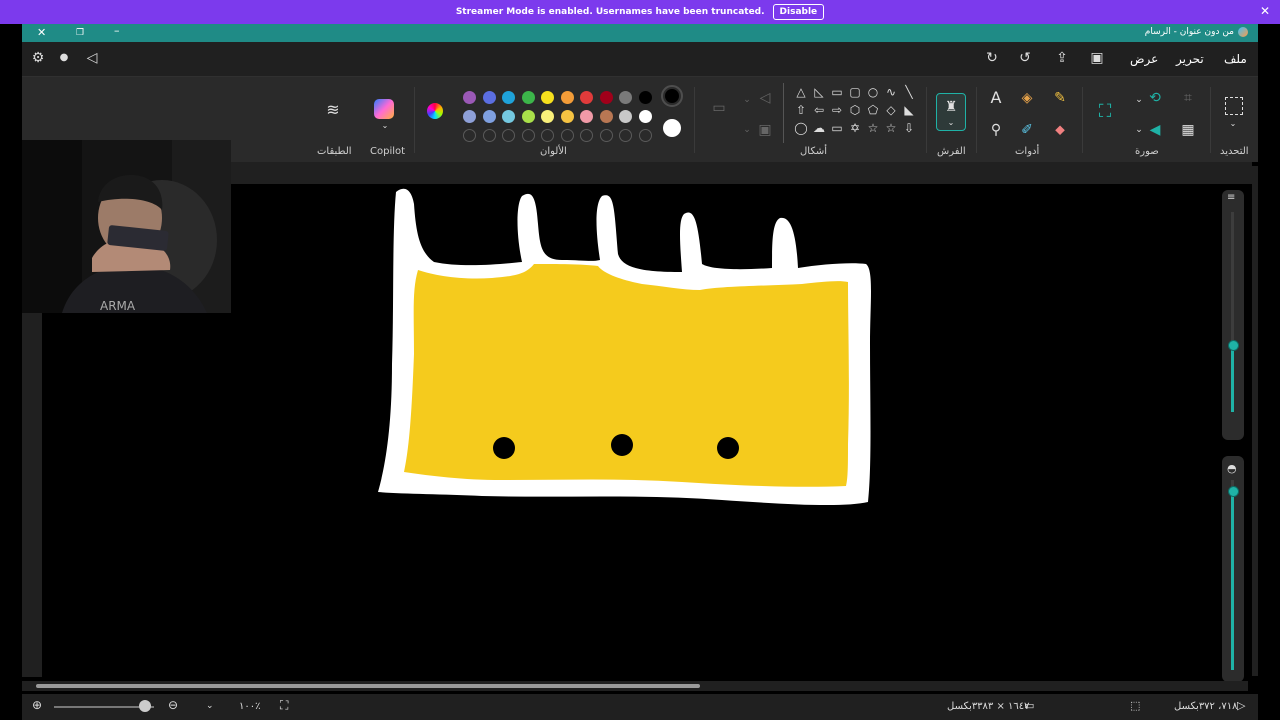 This screenshot has height=720, width=1280. What do you see at coordinates (1233, 491) in the screenshot?
I see `opacity-slider` at bounding box center [1233, 491].